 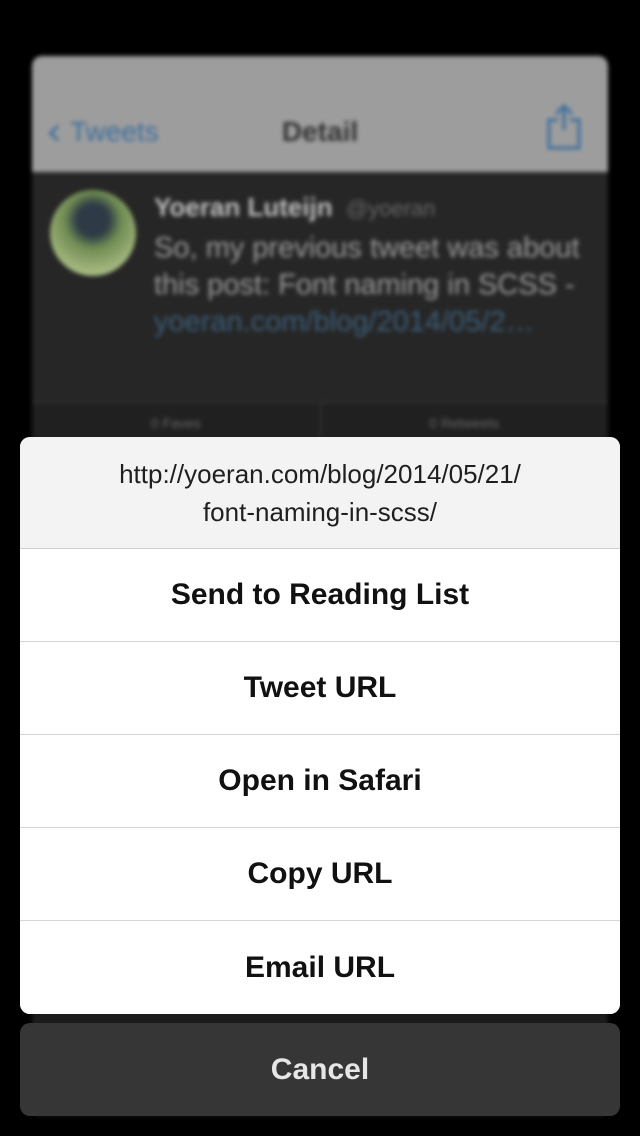 I want to click on cancel-button: Cancel, so click(x=320, y=1069).